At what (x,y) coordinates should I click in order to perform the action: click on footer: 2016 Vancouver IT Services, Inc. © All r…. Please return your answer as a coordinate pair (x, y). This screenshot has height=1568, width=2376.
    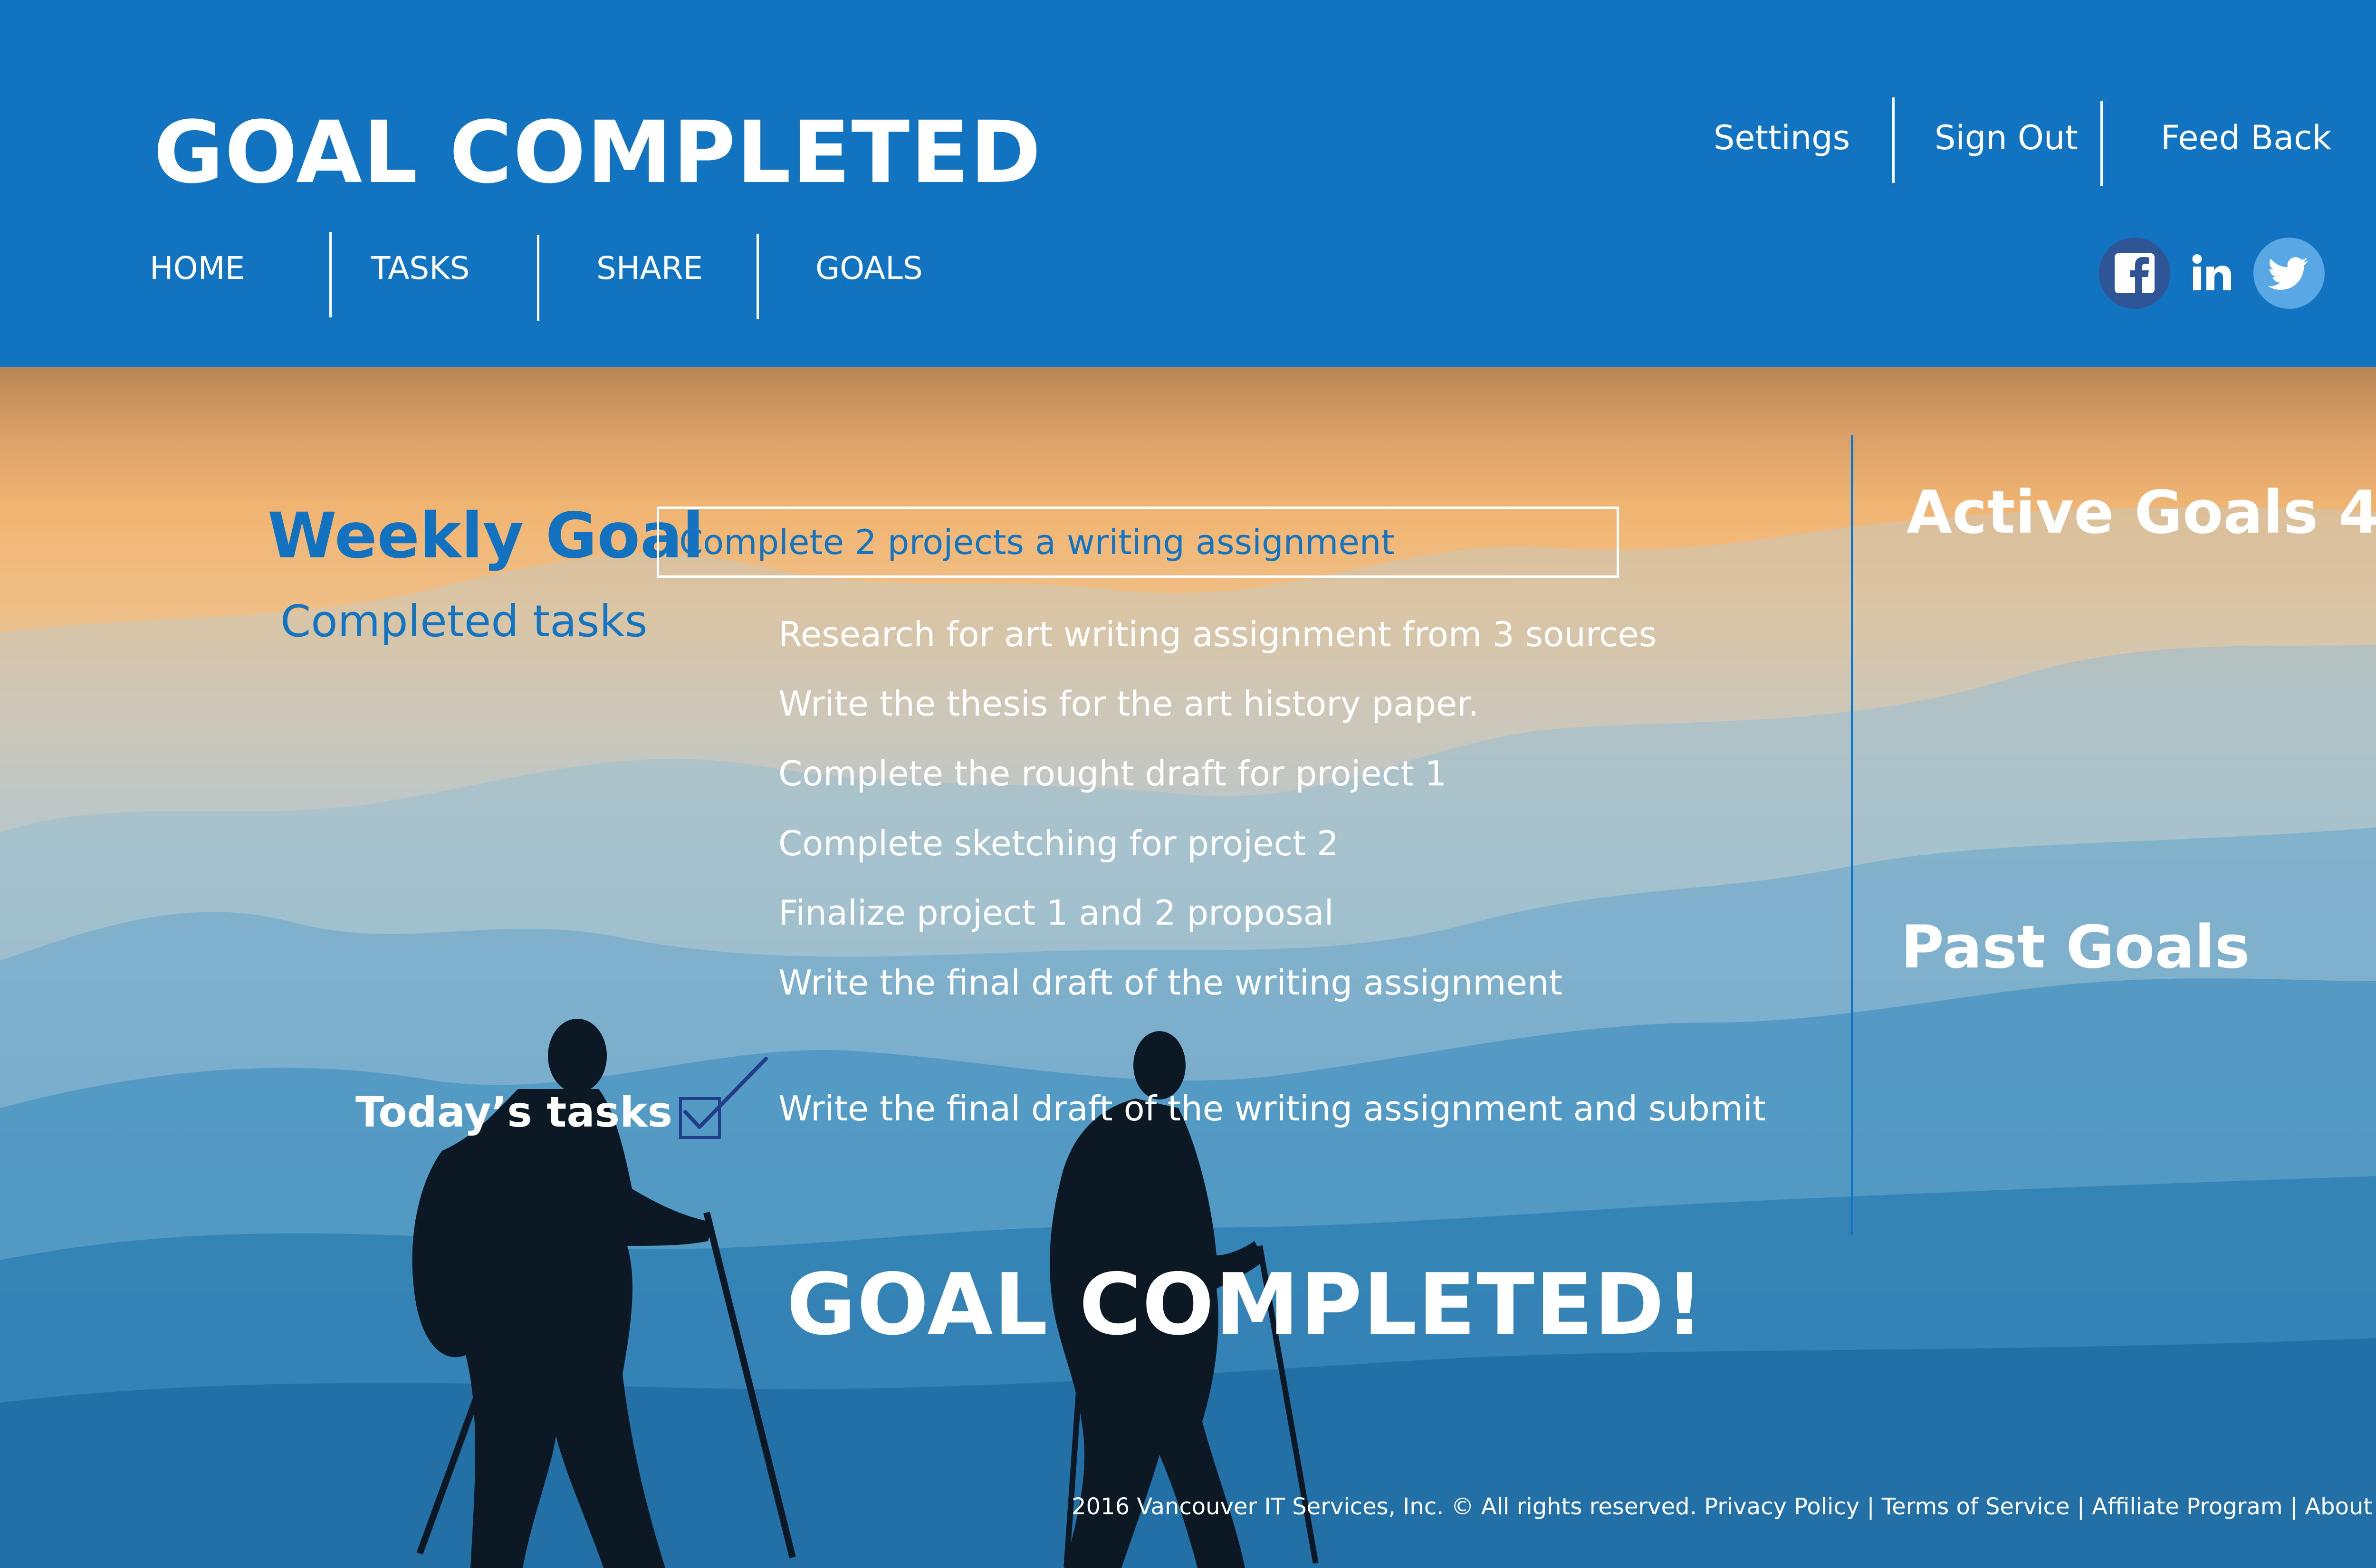
    Looking at the image, I should click on (1724, 1507).